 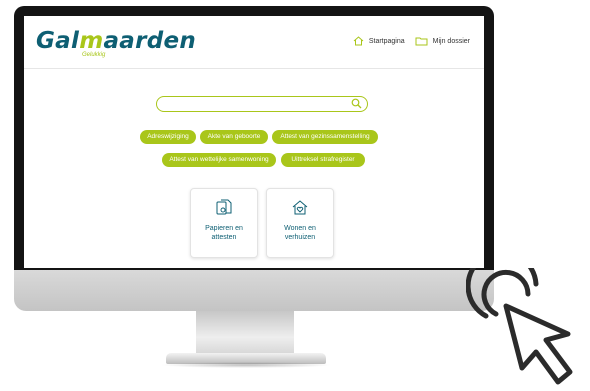 I want to click on card-label: Papieren en attesten, so click(x=224, y=233).